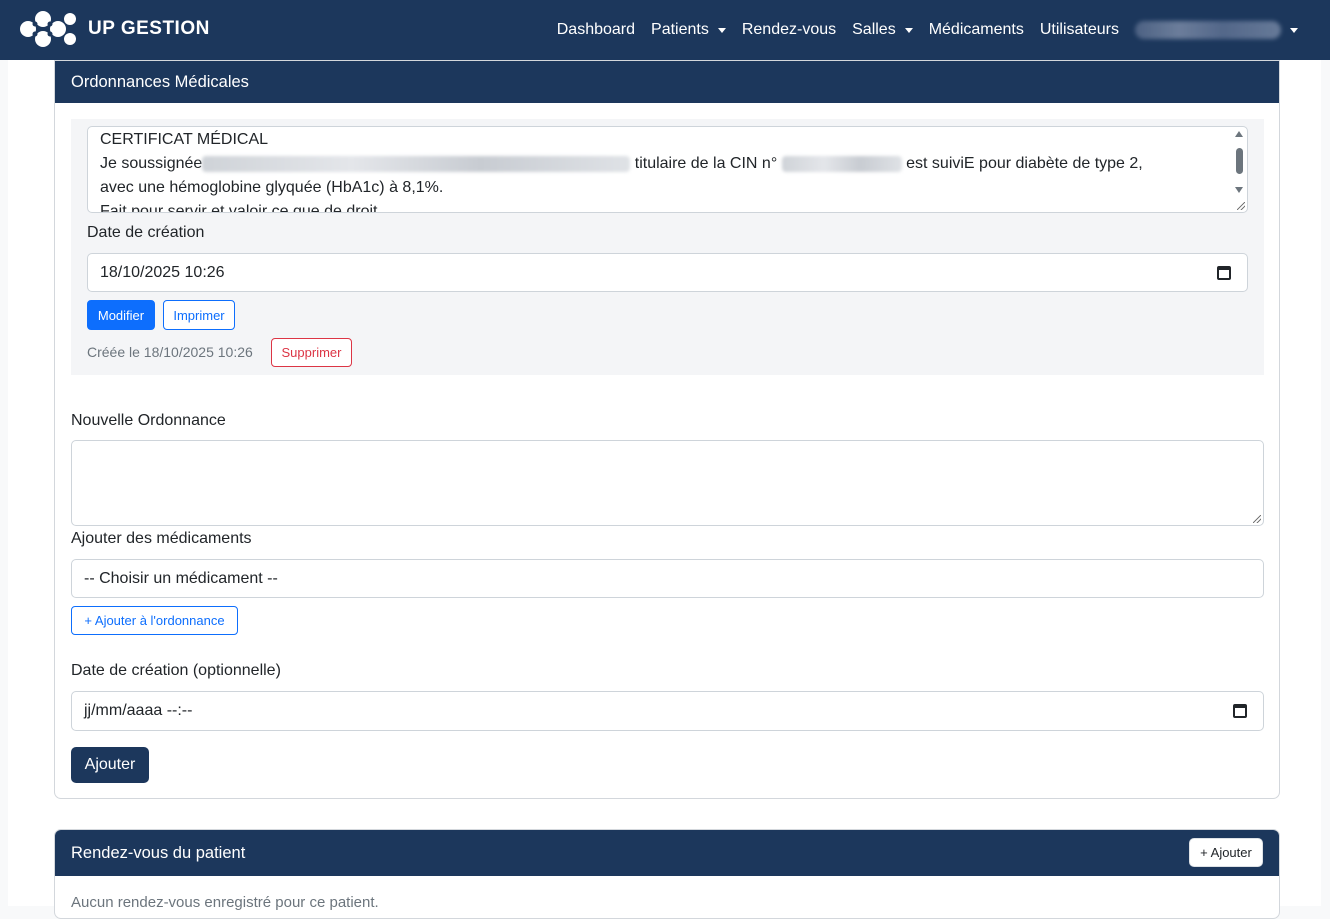 The image size is (1330, 919). I want to click on existing-date-value: 18/10/2025 10:26, so click(162, 272).